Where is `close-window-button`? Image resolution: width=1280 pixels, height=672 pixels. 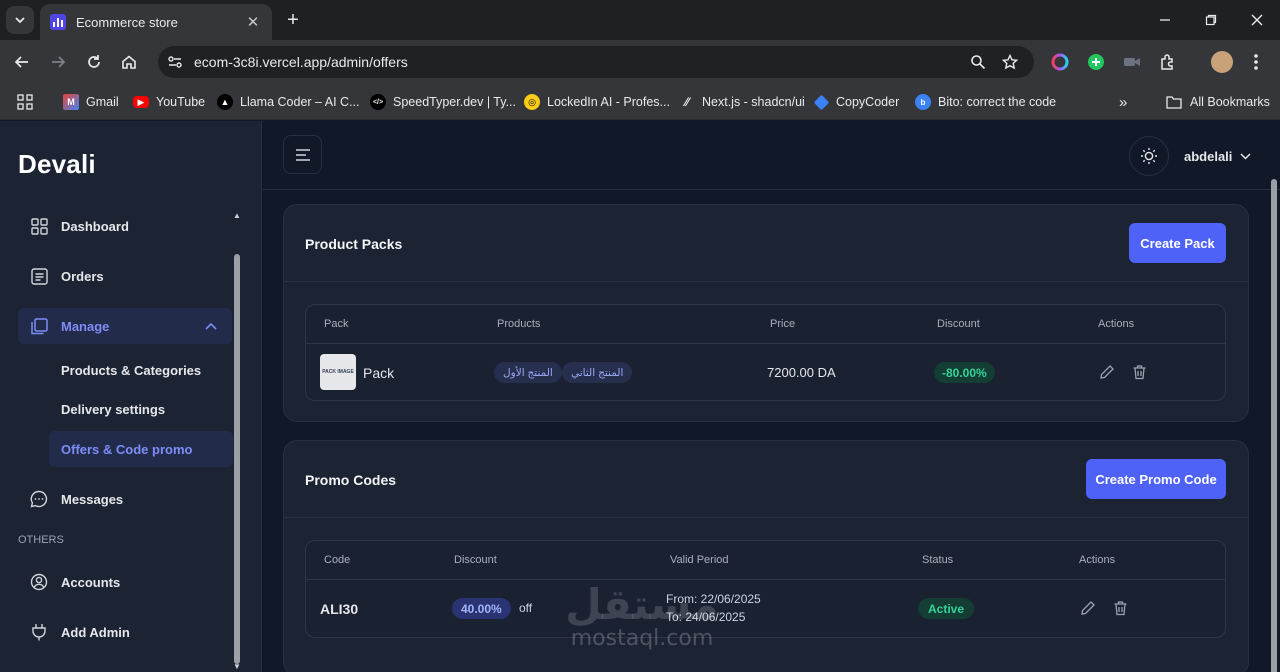 close-window-button is located at coordinates (1257, 20).